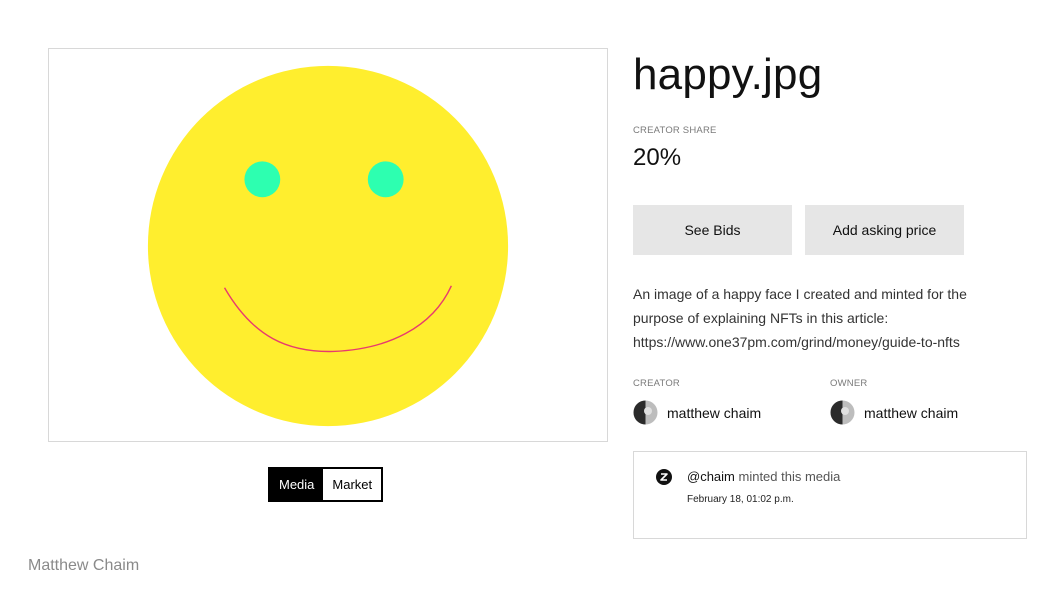  What do you see at coordinates (385, 179) in the screenshot?
I see `right-eye` at bounding box center [385, 179].